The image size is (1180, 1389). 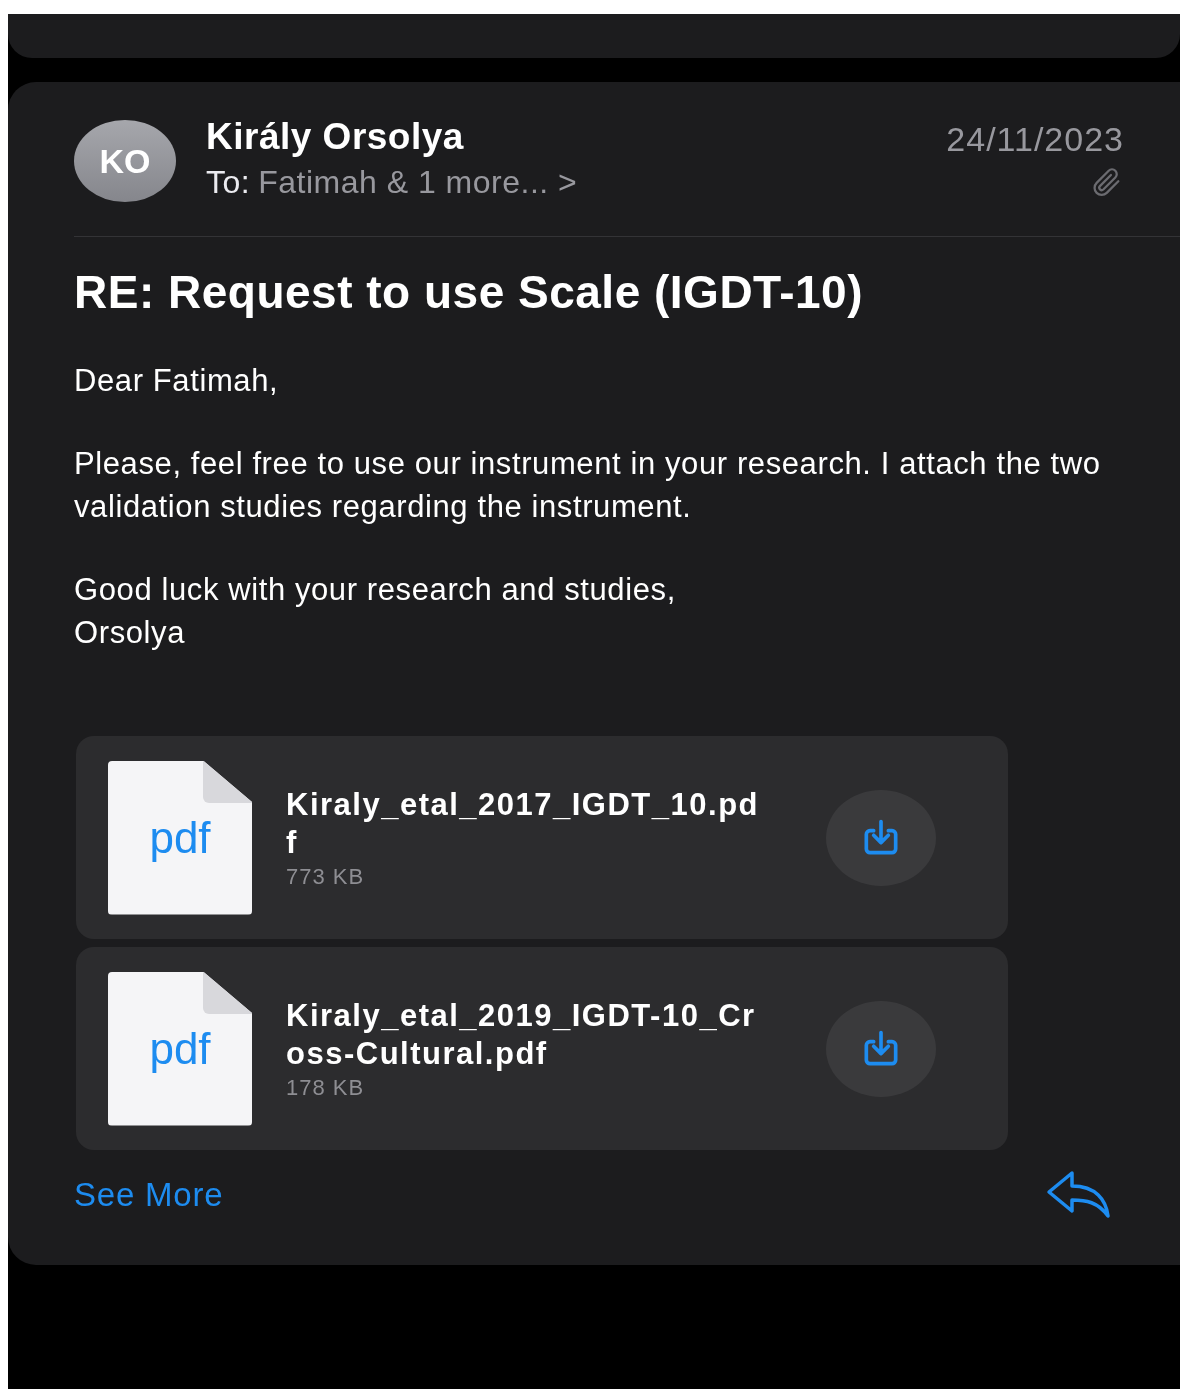 I want to click on attachment-card: pdf Kiraly_etal_2019_IGDT-10_Cross-Cultural.pdf 178 KB, so click(x=542, y=1048).